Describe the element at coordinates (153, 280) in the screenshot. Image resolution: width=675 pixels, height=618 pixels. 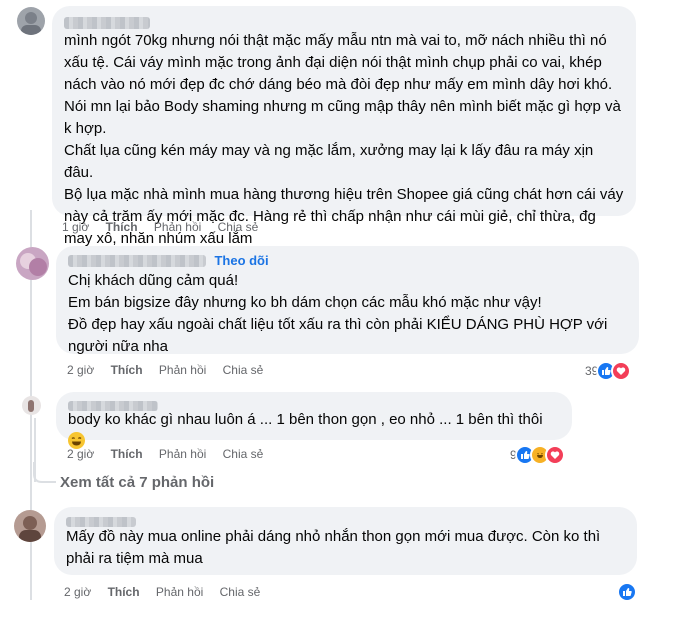
I see `comment-line: Chị khách dũng cảm quá!` at that location.